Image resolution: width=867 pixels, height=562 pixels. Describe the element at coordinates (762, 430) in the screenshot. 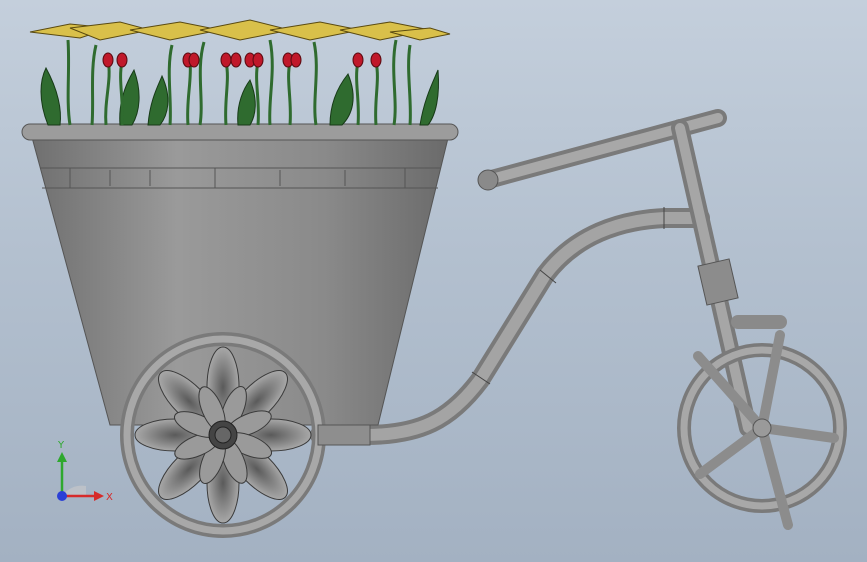

I see `right-wheel` at that location.